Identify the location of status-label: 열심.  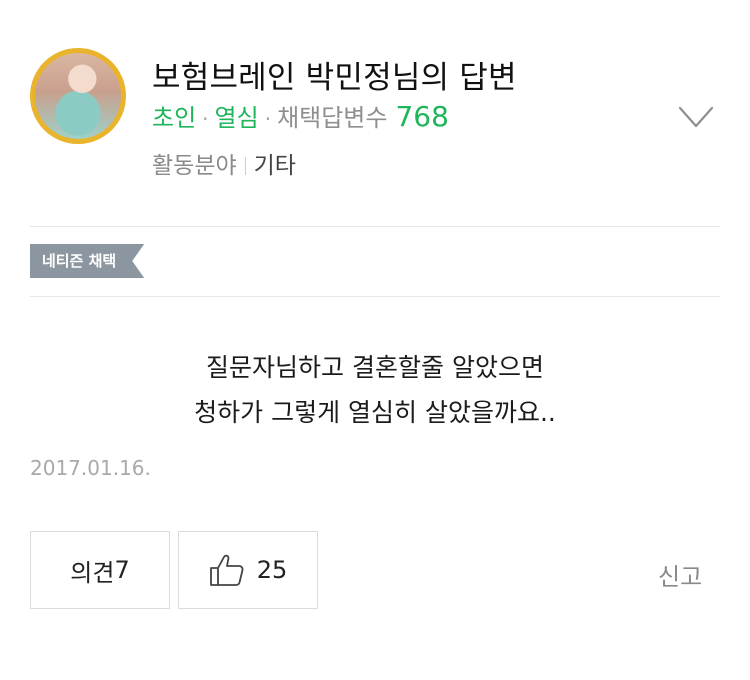
(236, 118).